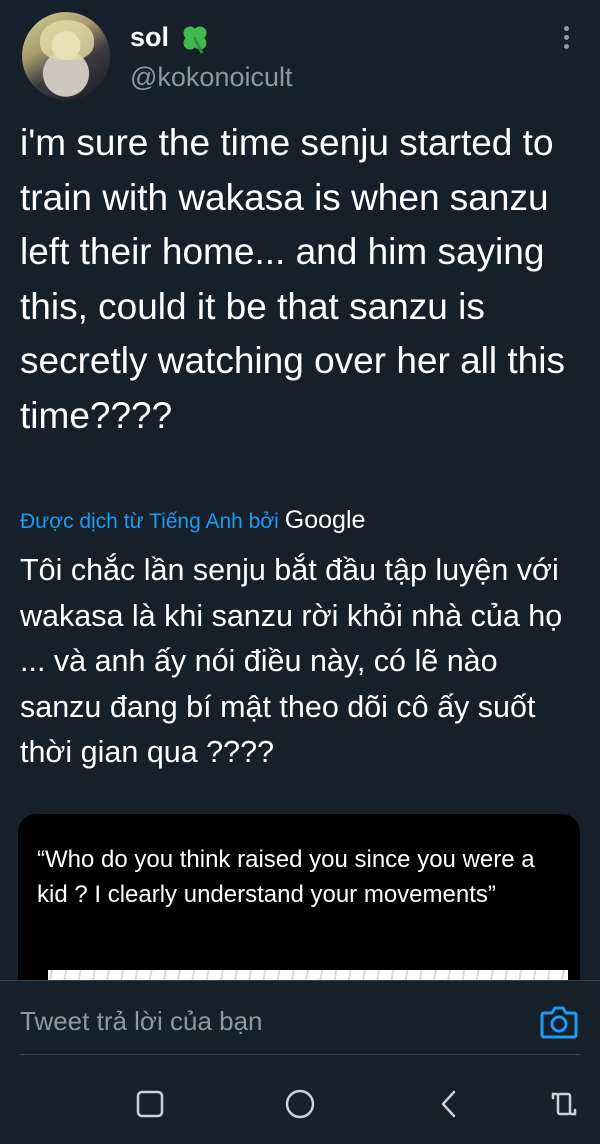 This screenshot has width=600, height=1144. Describe the element at coordinates (566, 40) in the screenshot. I see `more-vertical-icon` at that location.